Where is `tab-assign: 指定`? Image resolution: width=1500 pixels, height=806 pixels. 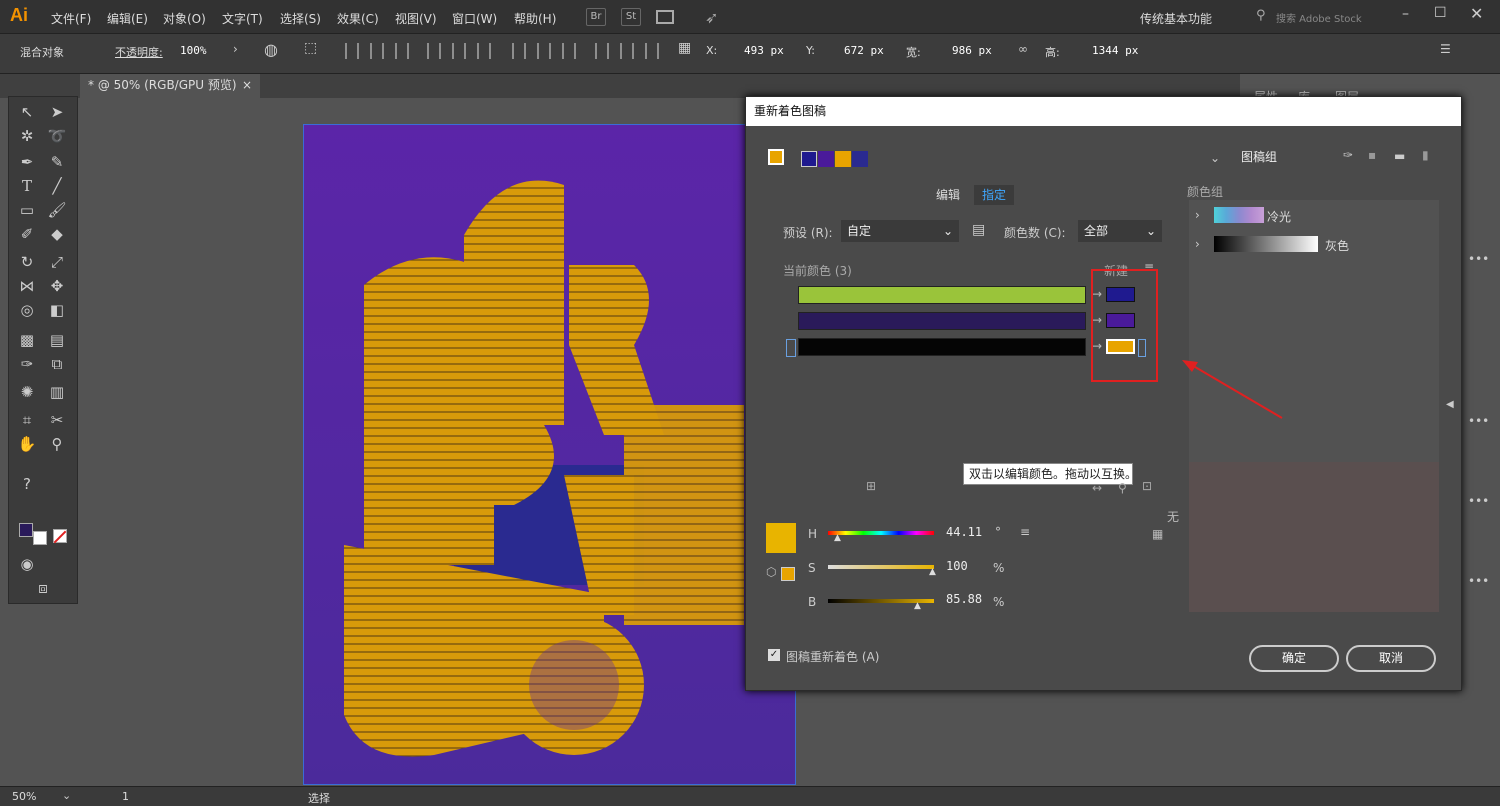 tab-assign: 指定 is located at coordinates (994, 195).